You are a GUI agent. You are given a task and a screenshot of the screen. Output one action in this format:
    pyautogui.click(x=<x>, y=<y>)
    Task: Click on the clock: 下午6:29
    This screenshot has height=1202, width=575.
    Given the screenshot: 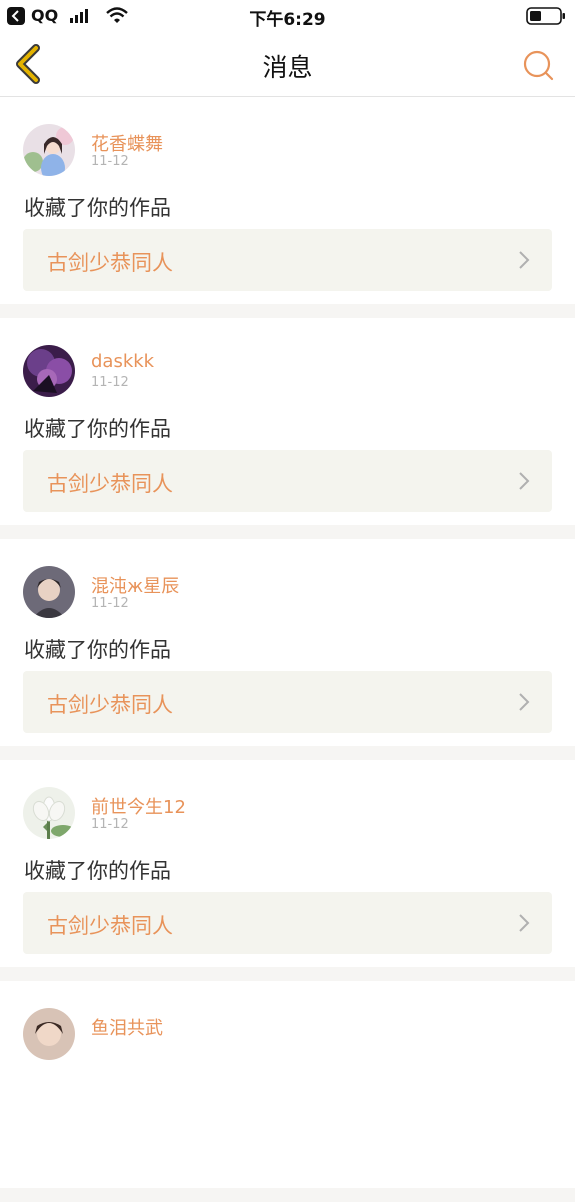 What is the action you would take?
    pyautogui.click(x=287, y=20)
    